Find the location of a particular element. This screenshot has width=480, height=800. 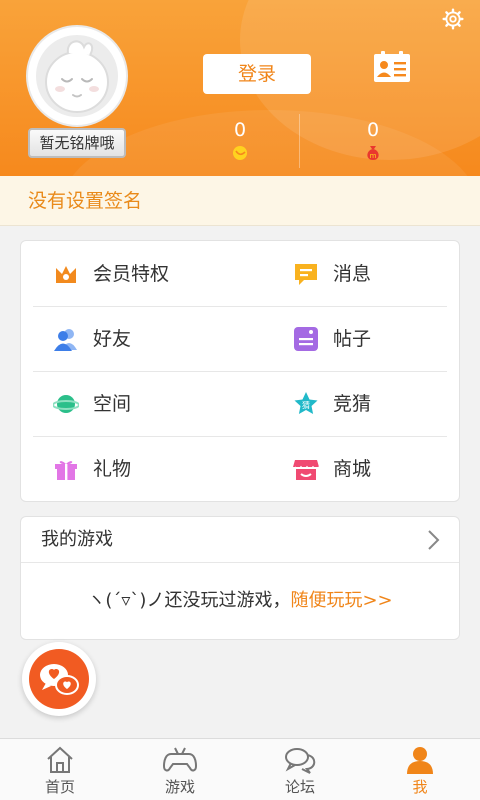

my-games-card: 我的游戏 ヽ(ˊ▿ˋ)ノ还没玩过游戏，随便玩玩>> is located at coordinates (240, 578).